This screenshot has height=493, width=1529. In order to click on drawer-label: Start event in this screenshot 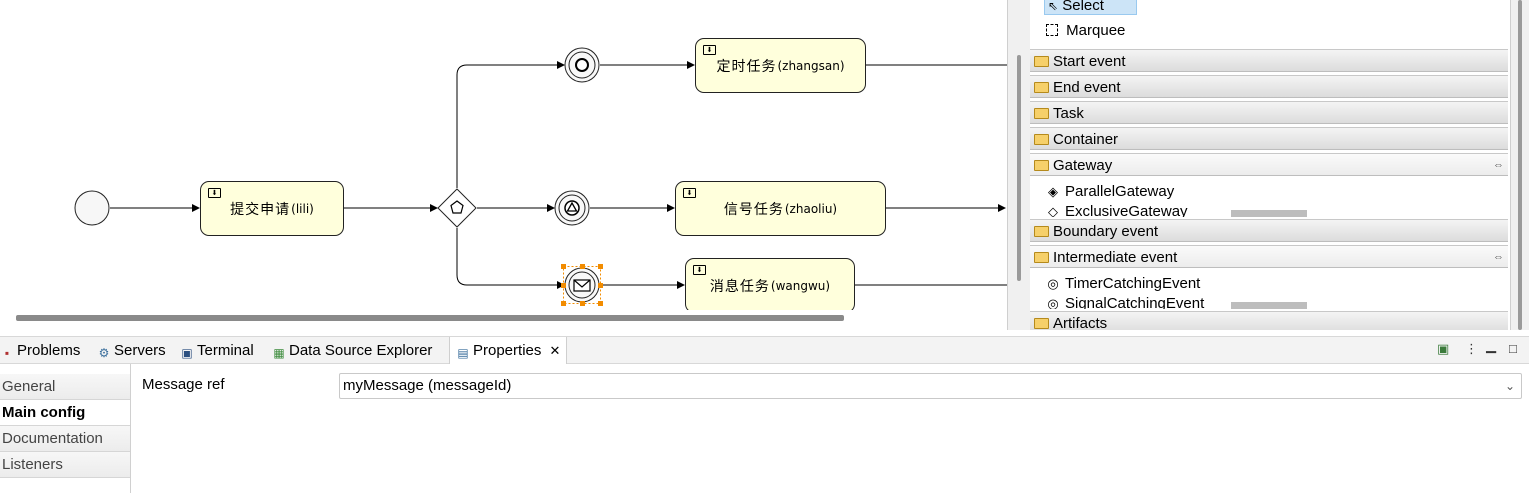, I will do `click(1089, 61)`.